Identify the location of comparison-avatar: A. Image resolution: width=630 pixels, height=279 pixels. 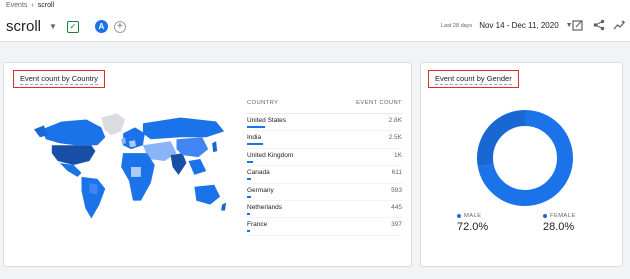
(101, 26).